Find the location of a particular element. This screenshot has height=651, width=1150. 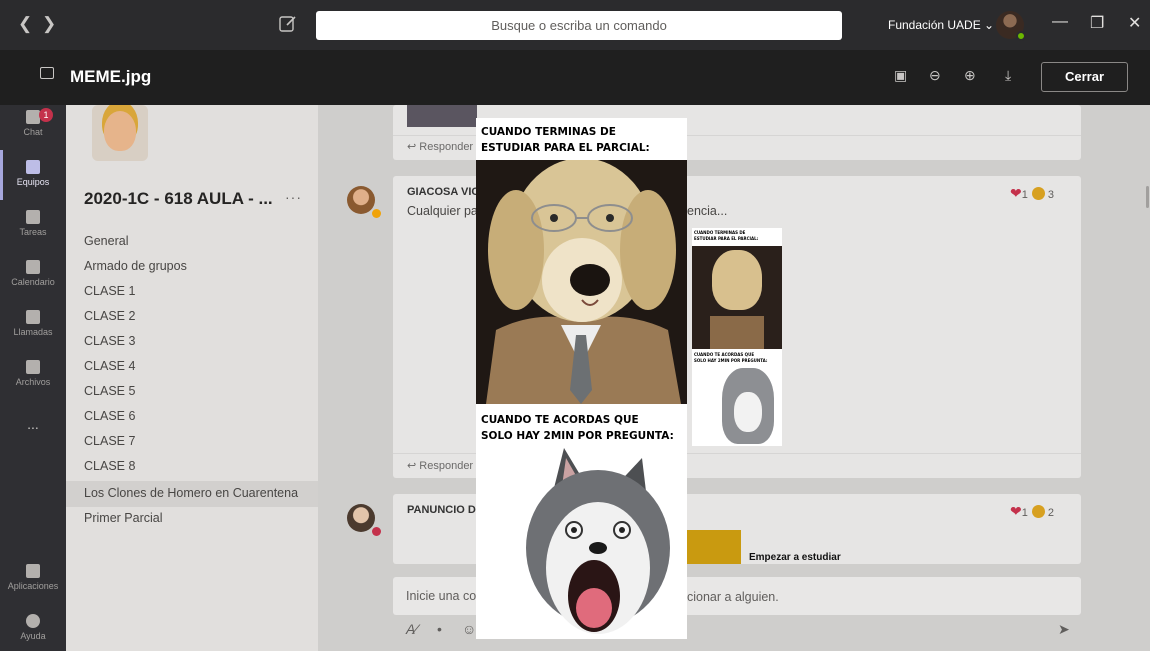

presence-away-icon is located at coordinates (376, 213).